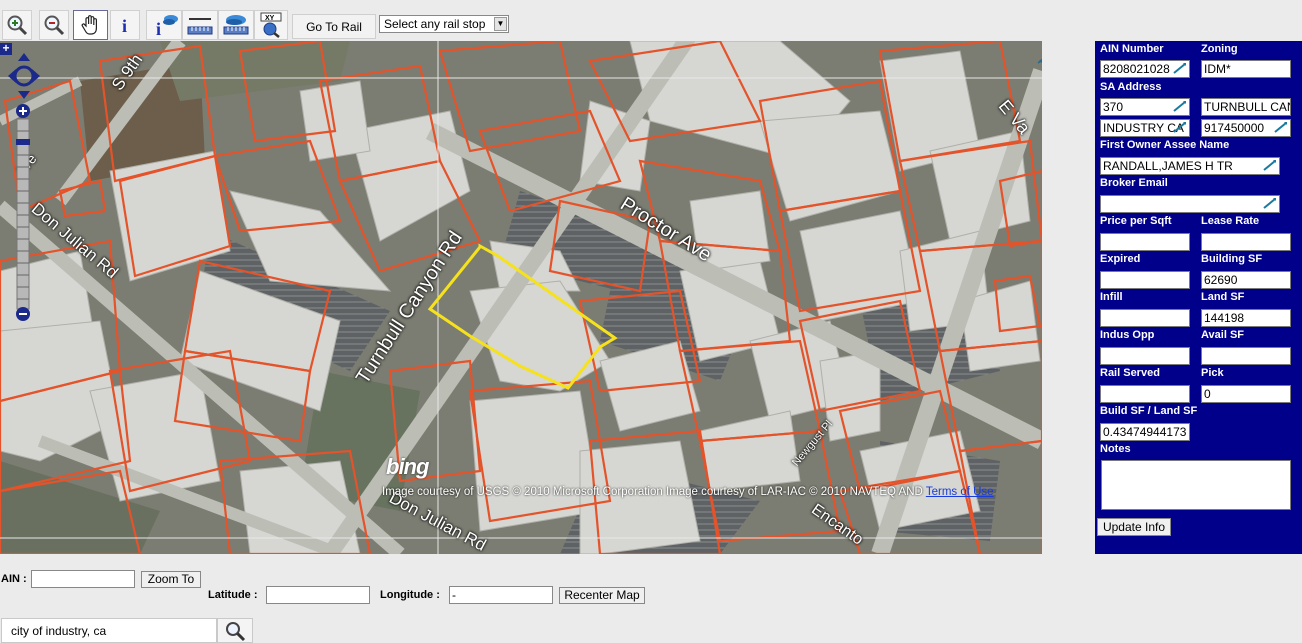 This screenshot has height=643, width=1302. I want to click on ain-number-label: AIN Number, so click(1132, 49).